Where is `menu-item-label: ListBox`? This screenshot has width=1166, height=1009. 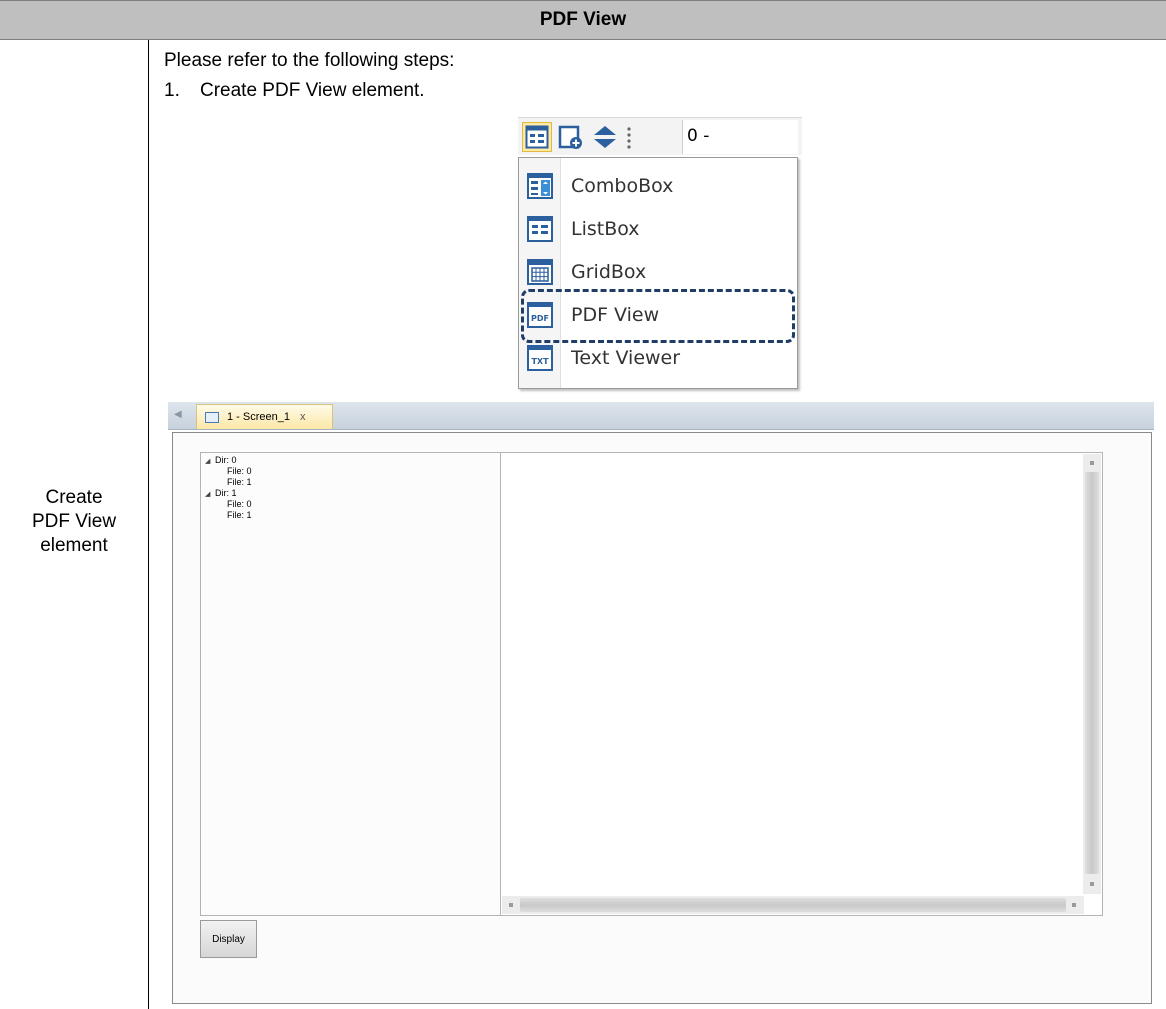
menu-item-label: ListBox is located at coordinates (605, 228).